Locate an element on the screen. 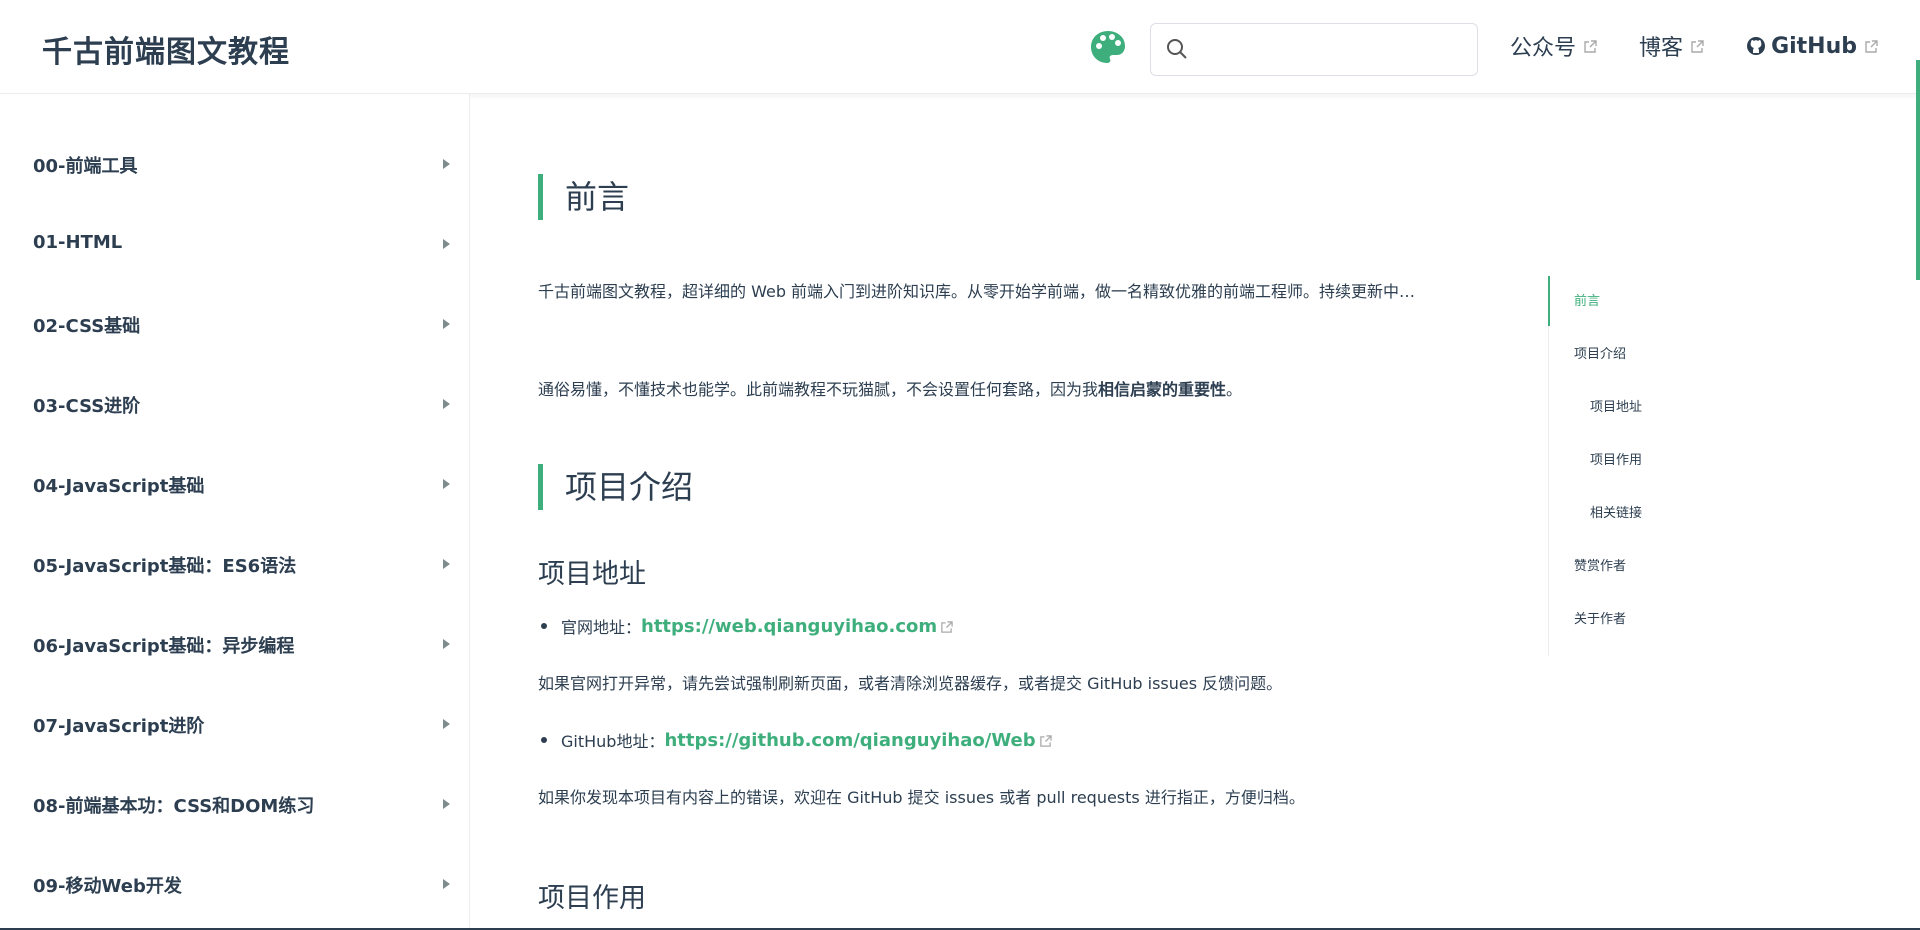 Image resolution: width=1920 pixels, height=930 pixels. nav-link-wechat: 公众号 is located at coordinates (1553, 46).